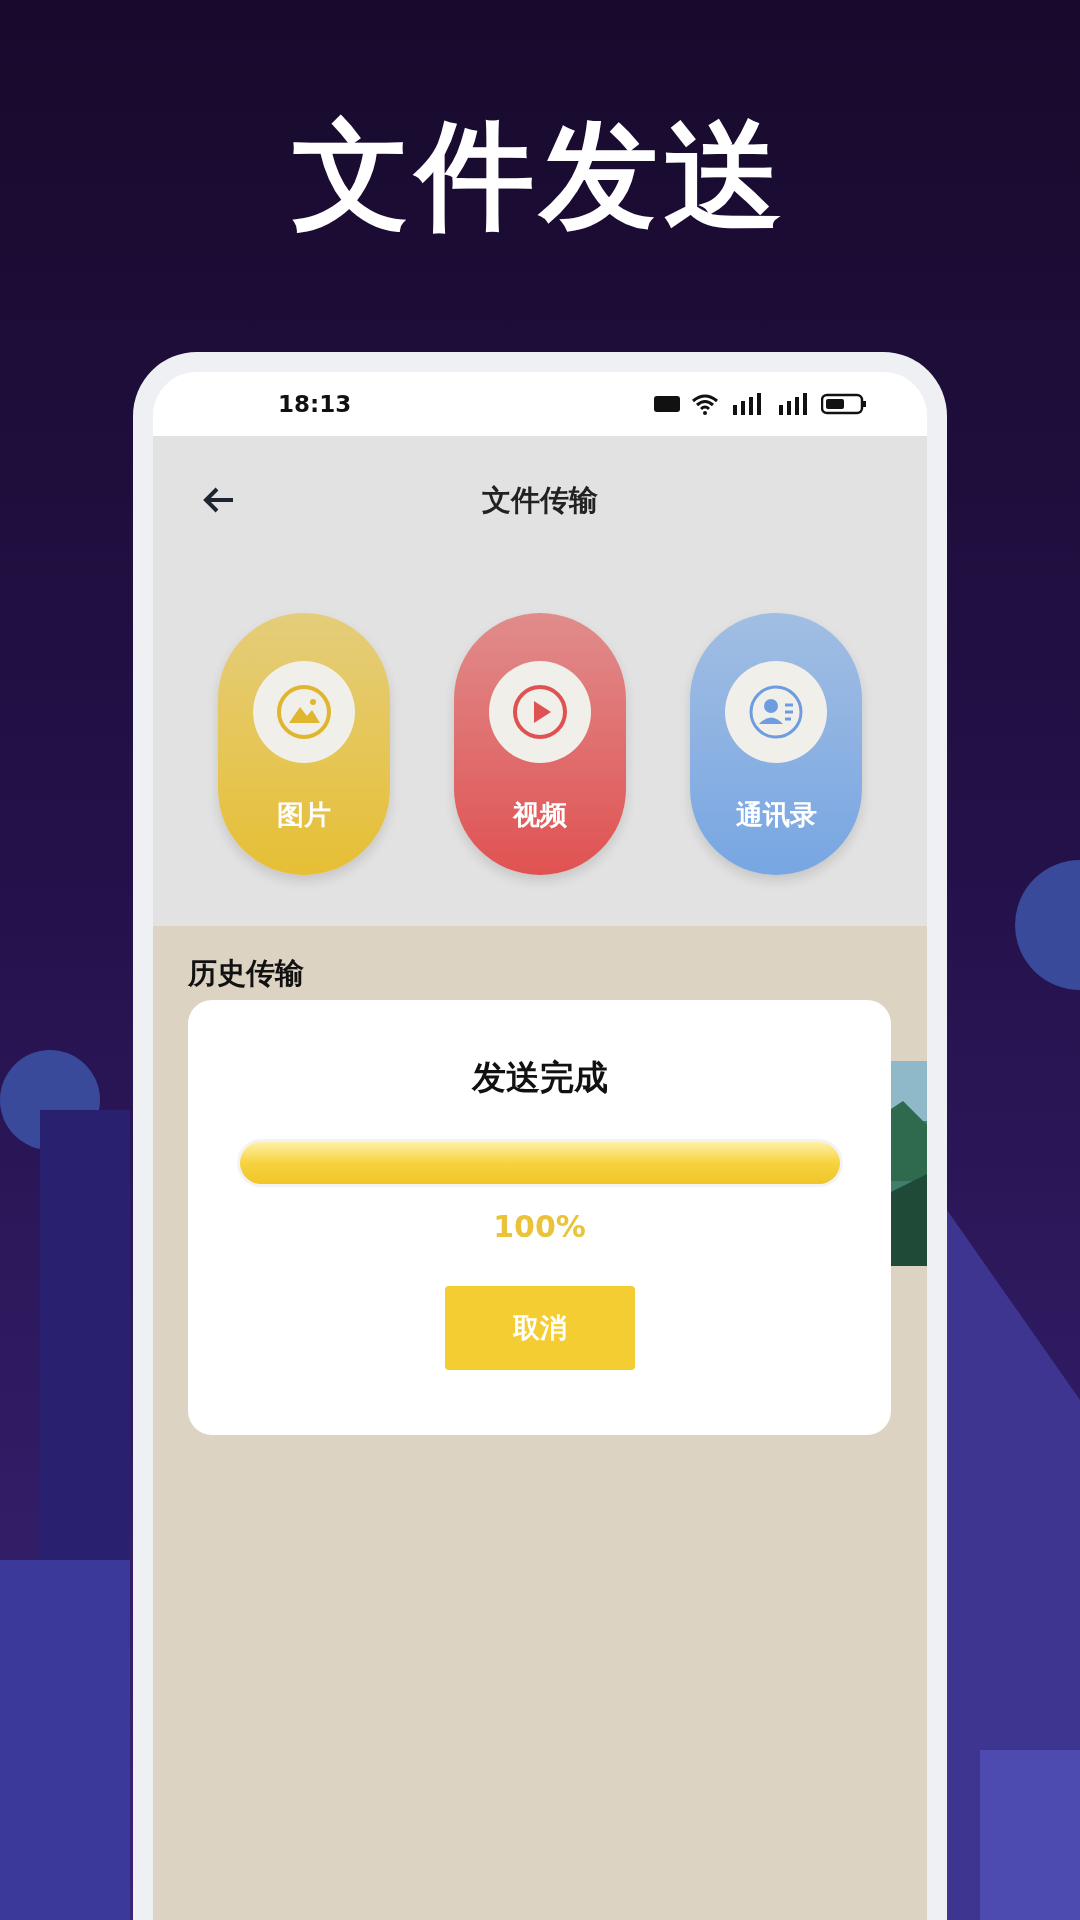 This screenshot has width=1080, height=1920. I want to click on progress-percent: 100%, so click(539, 1226).